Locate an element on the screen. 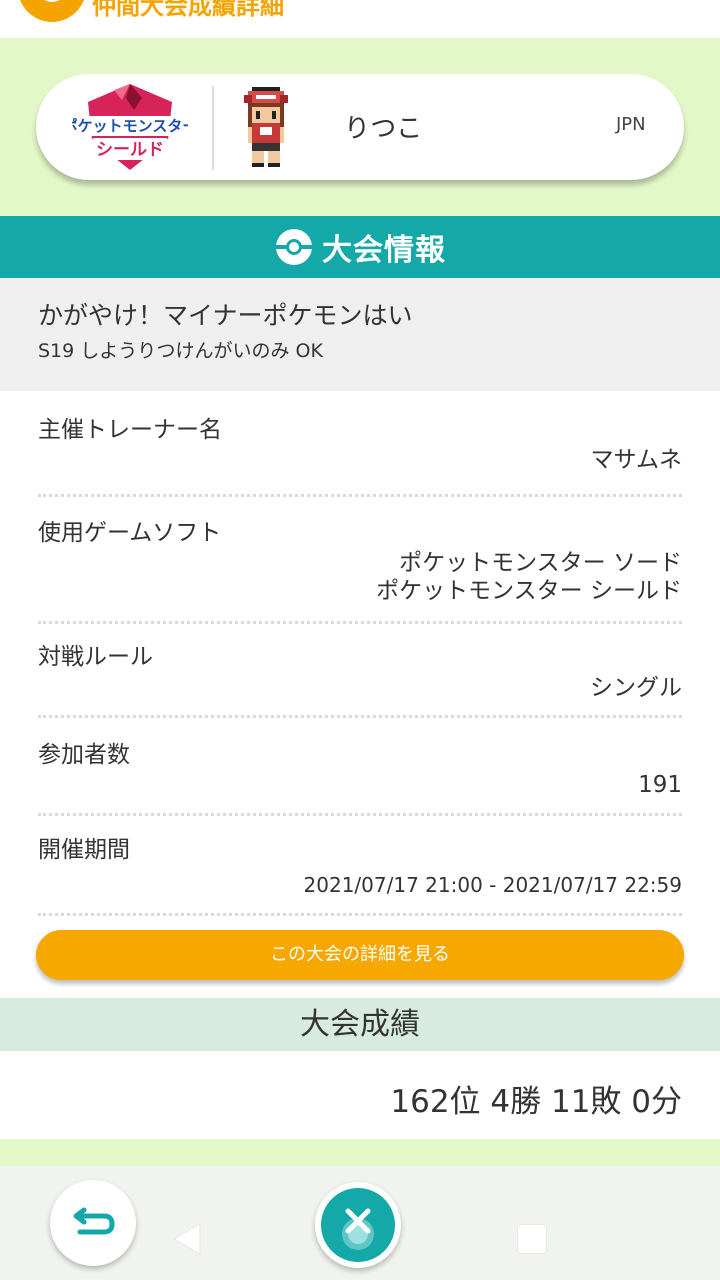 This screenshot has height=1280, width=720. system-recents-icon is located at coordinates (532, 1239).